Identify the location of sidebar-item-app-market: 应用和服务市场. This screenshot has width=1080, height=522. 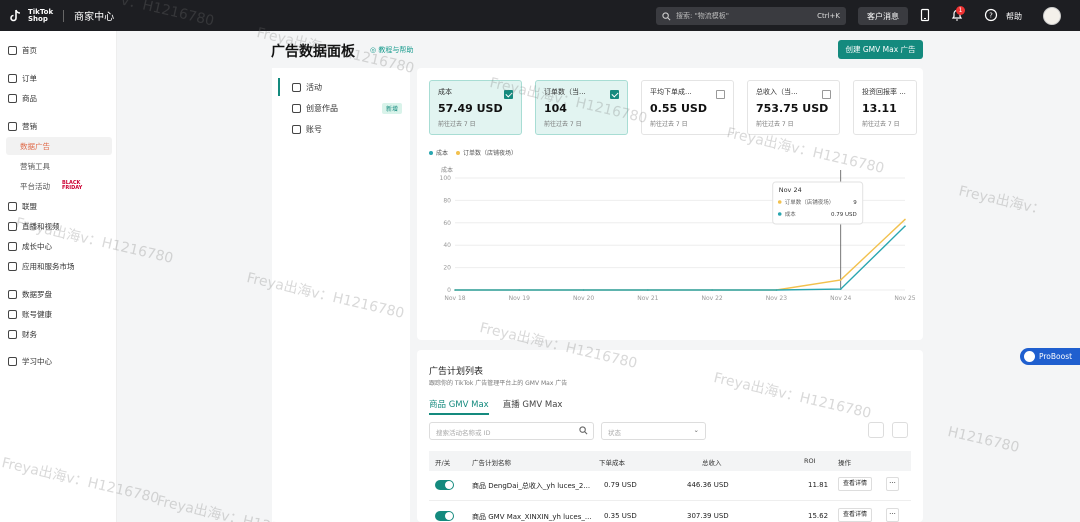
(58, 266).